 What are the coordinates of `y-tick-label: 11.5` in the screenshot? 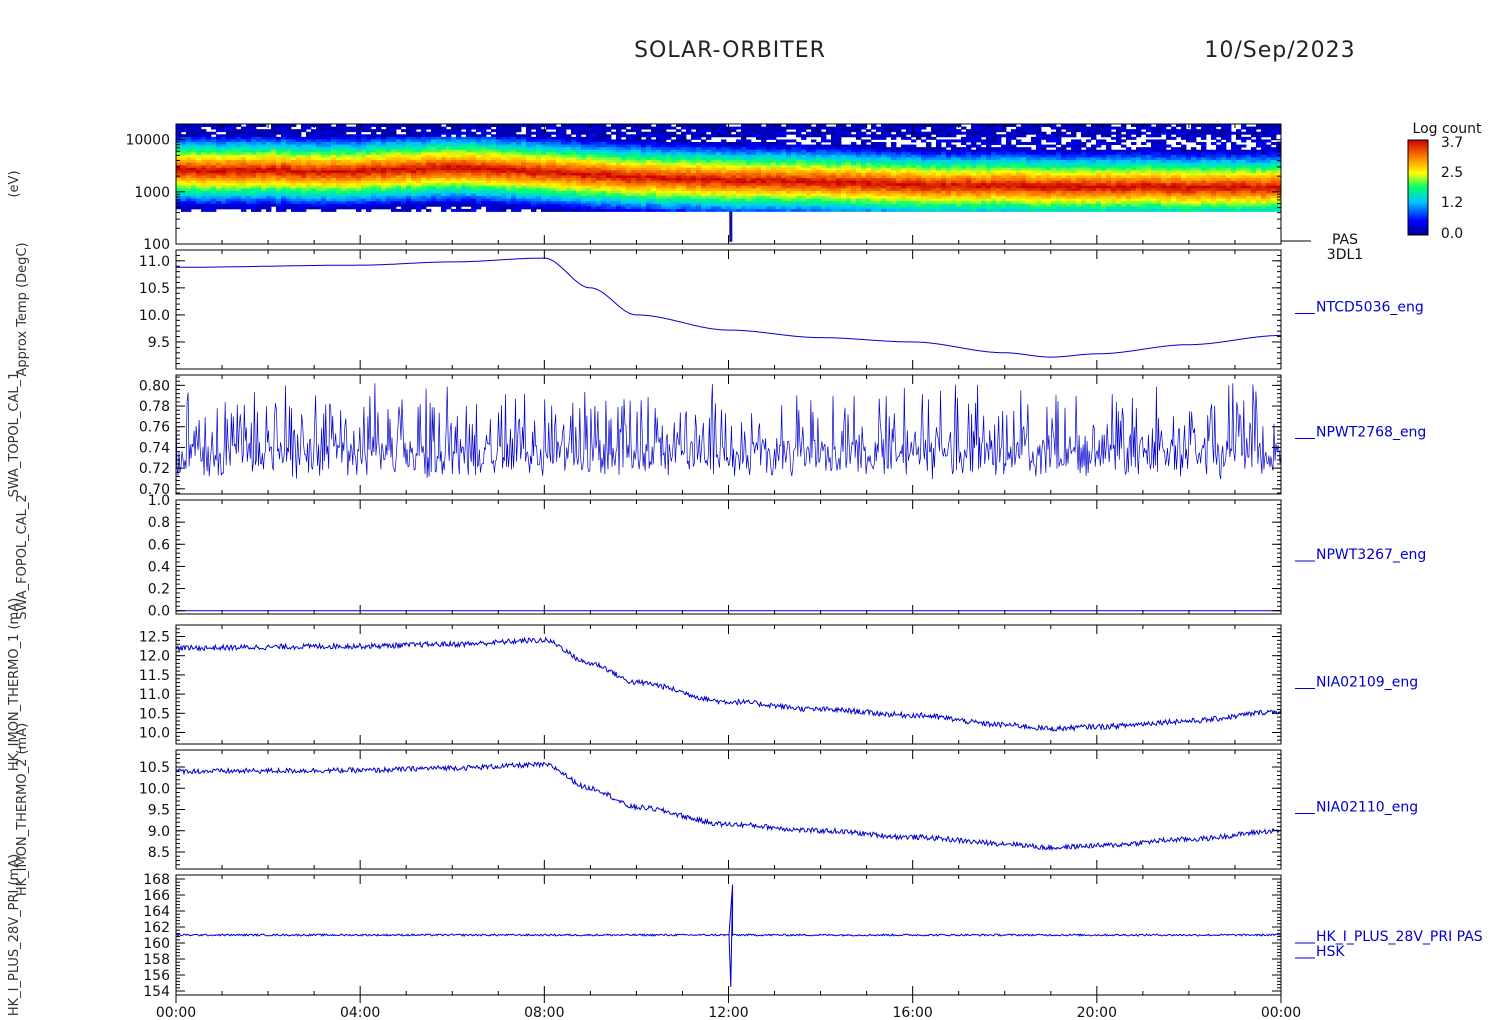 It's located at (154, 676).